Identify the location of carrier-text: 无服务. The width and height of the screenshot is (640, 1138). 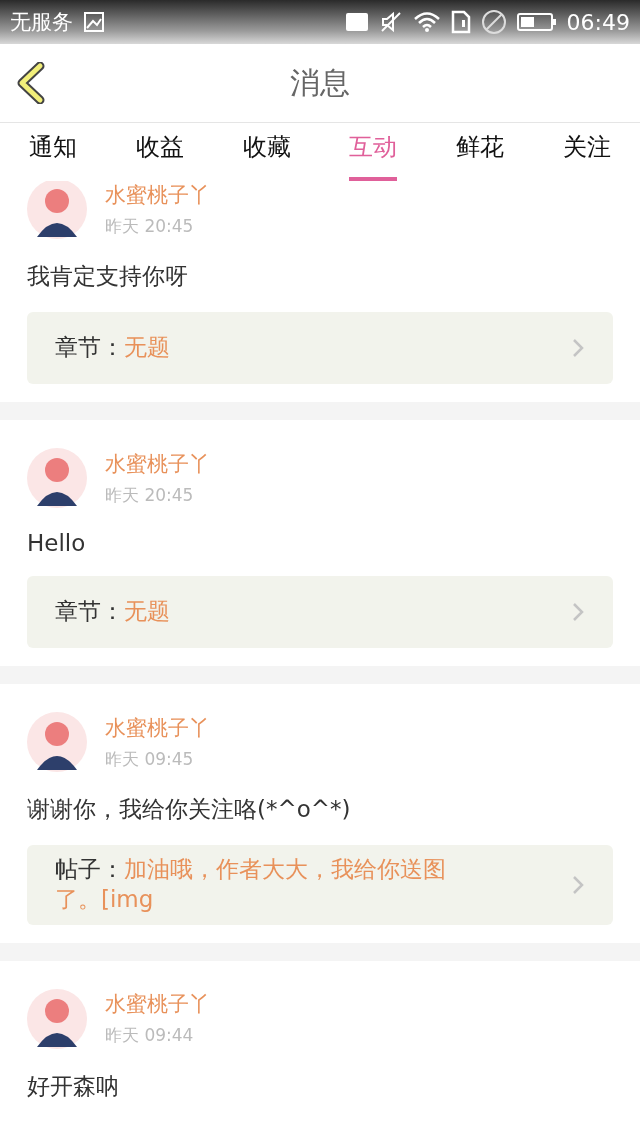
(41, 22).